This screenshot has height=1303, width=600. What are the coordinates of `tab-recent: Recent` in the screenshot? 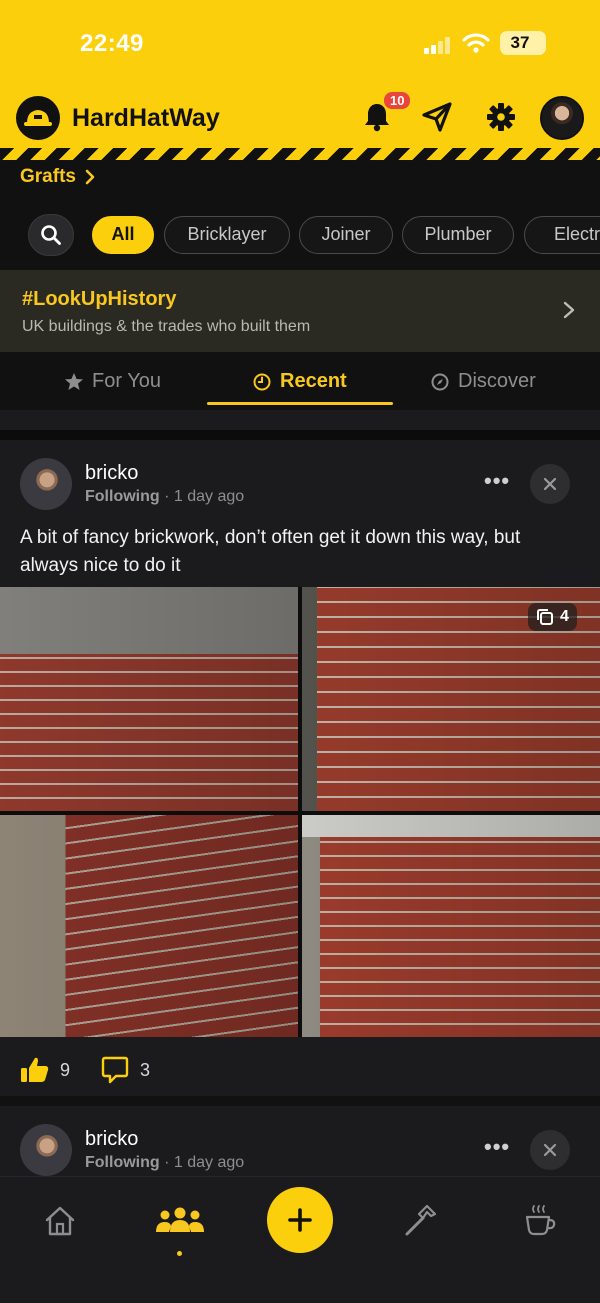 It's located at (299, 381).